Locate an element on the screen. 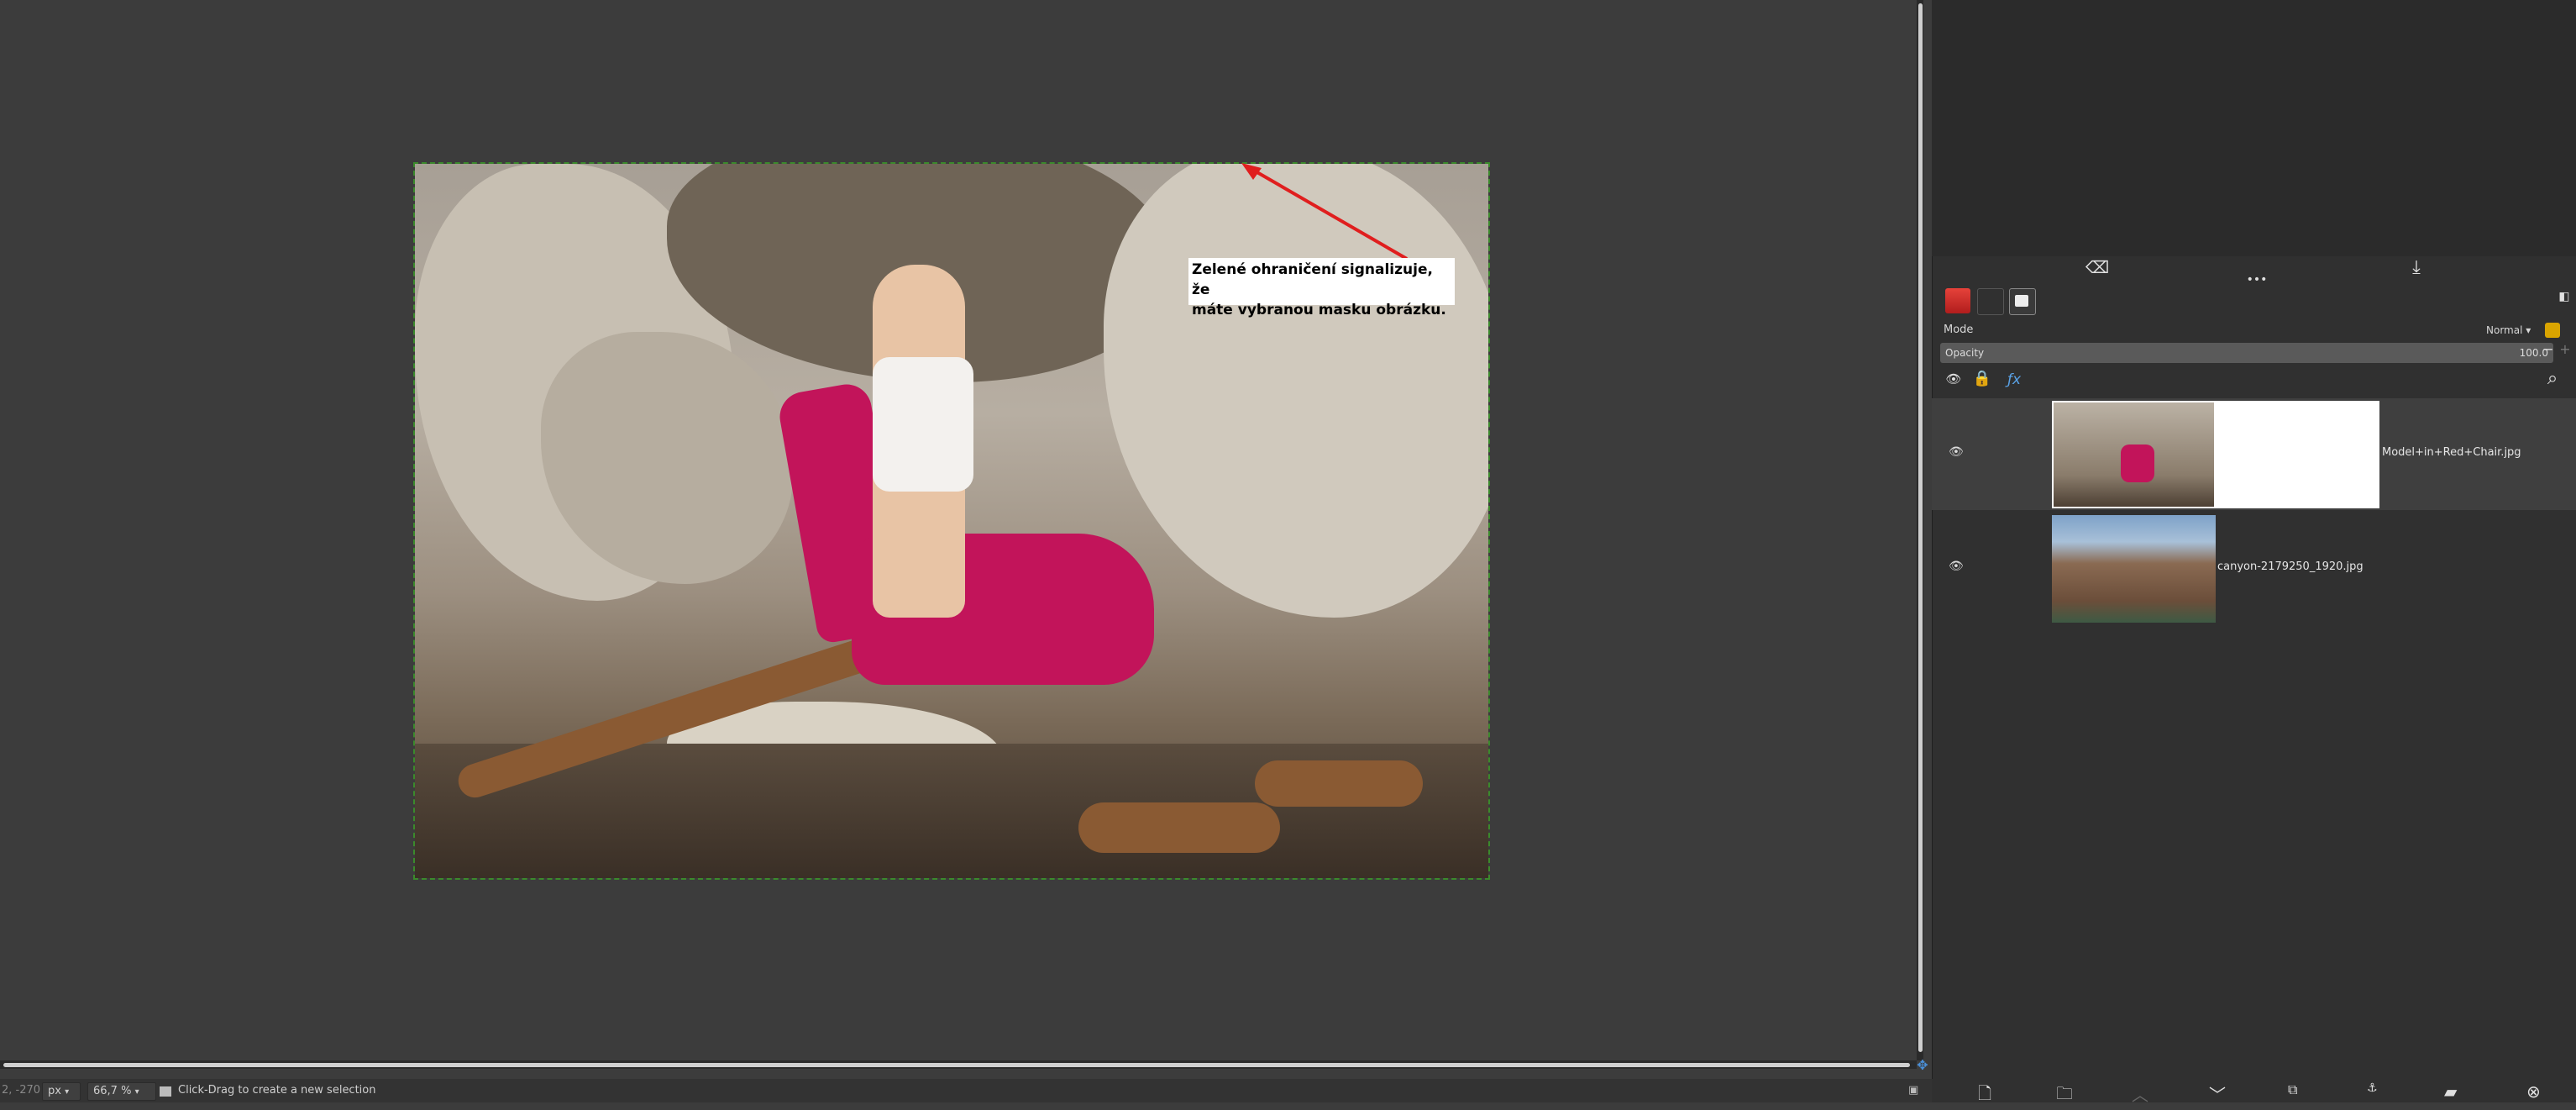  duplicate-layer-icon: ⧉ is located at coordinates (2292, 1089).